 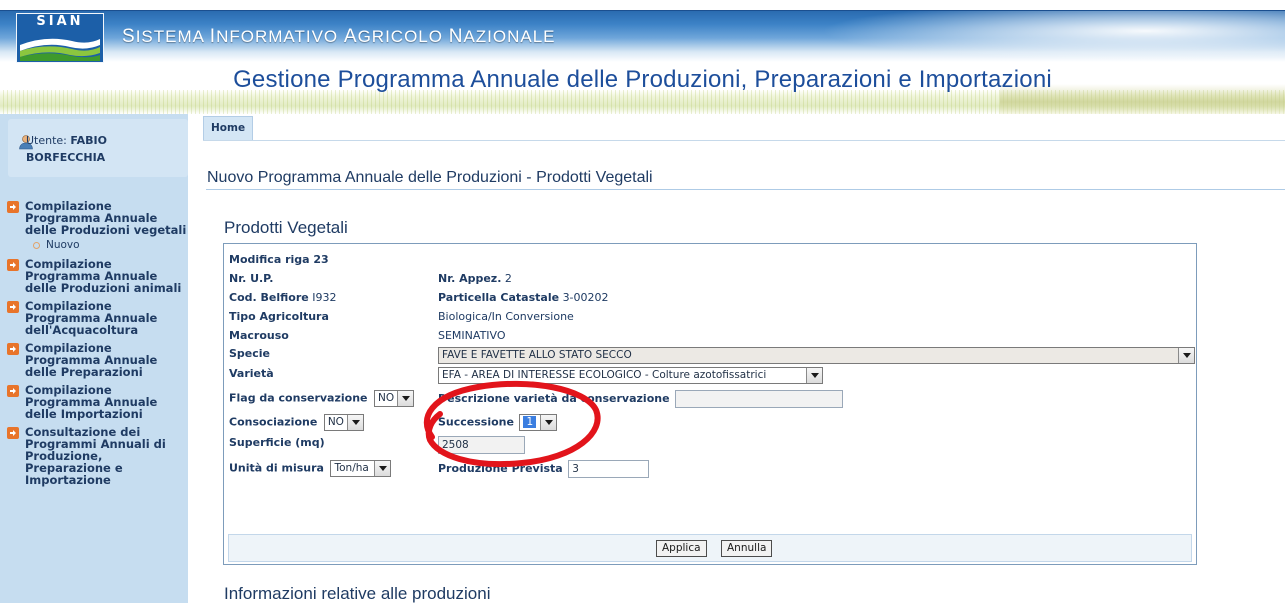 What do you see at coordinates (286, 227) in the screenshot?
I see `section-title: Prodotti Vegetali` at bounding box center [286, 227].